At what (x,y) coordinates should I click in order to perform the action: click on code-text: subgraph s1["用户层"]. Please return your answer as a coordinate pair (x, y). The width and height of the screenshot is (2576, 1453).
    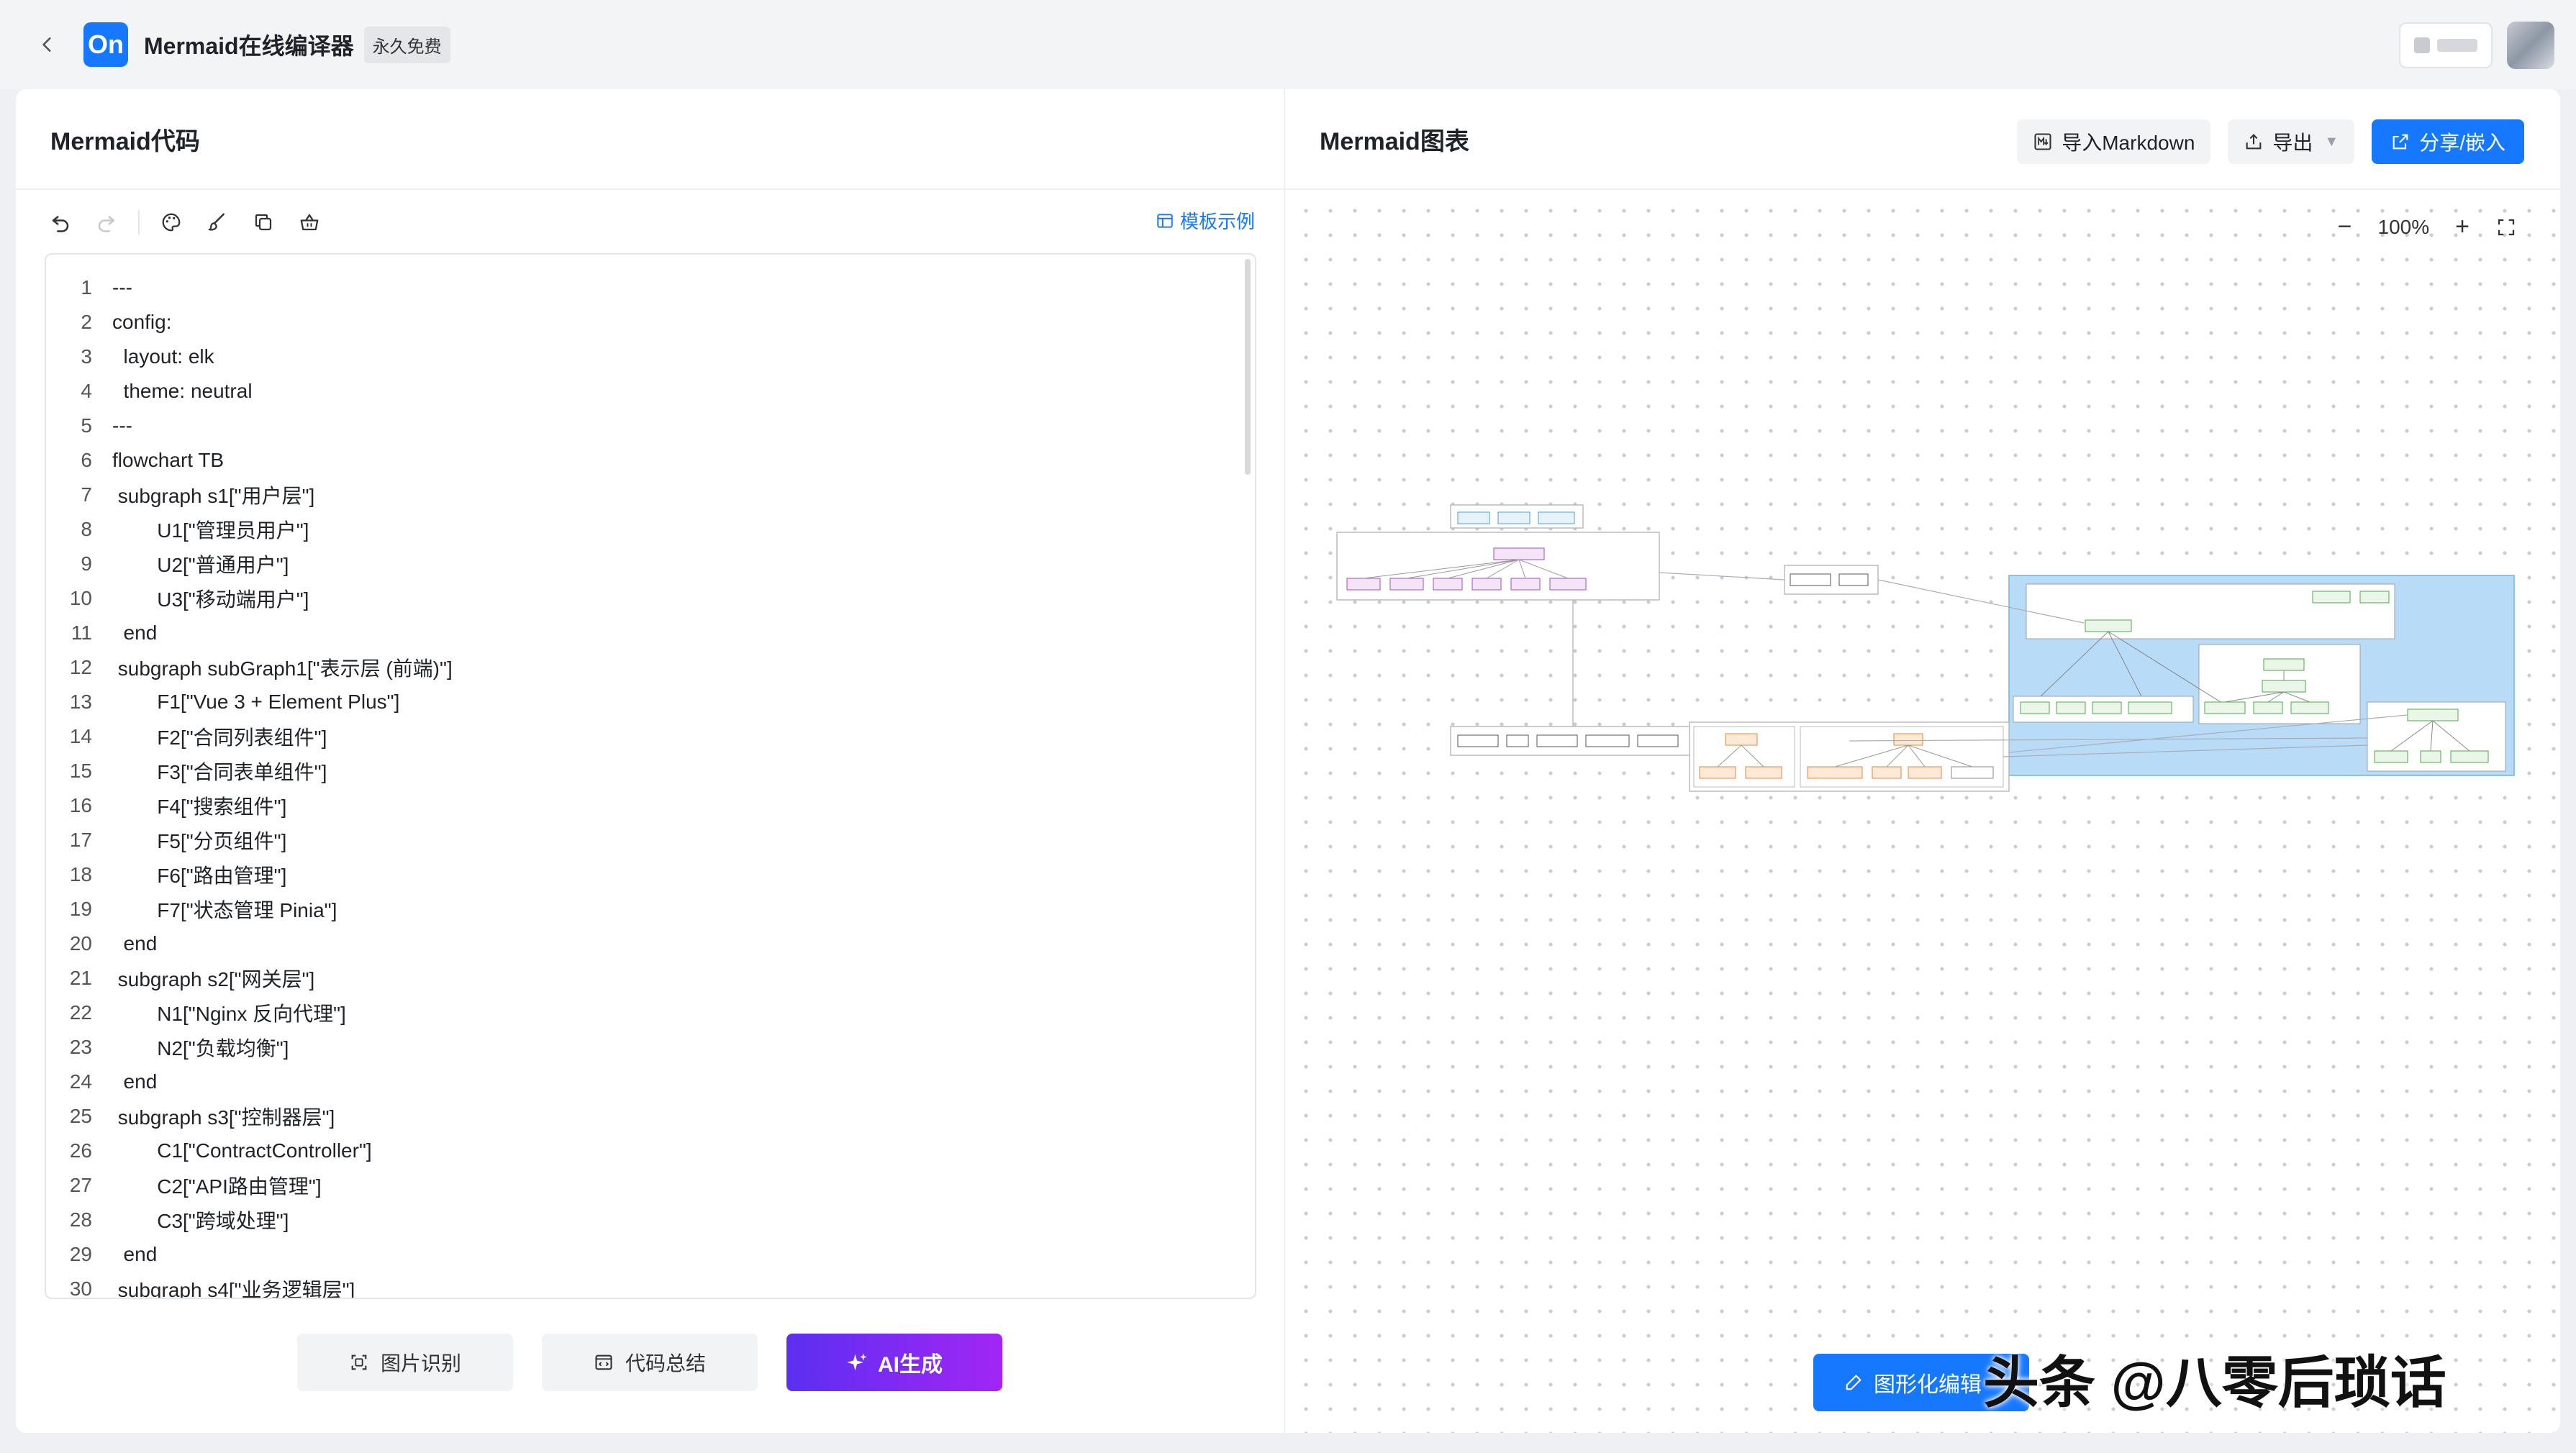
    Looking at the image, I should click on (213, 496).